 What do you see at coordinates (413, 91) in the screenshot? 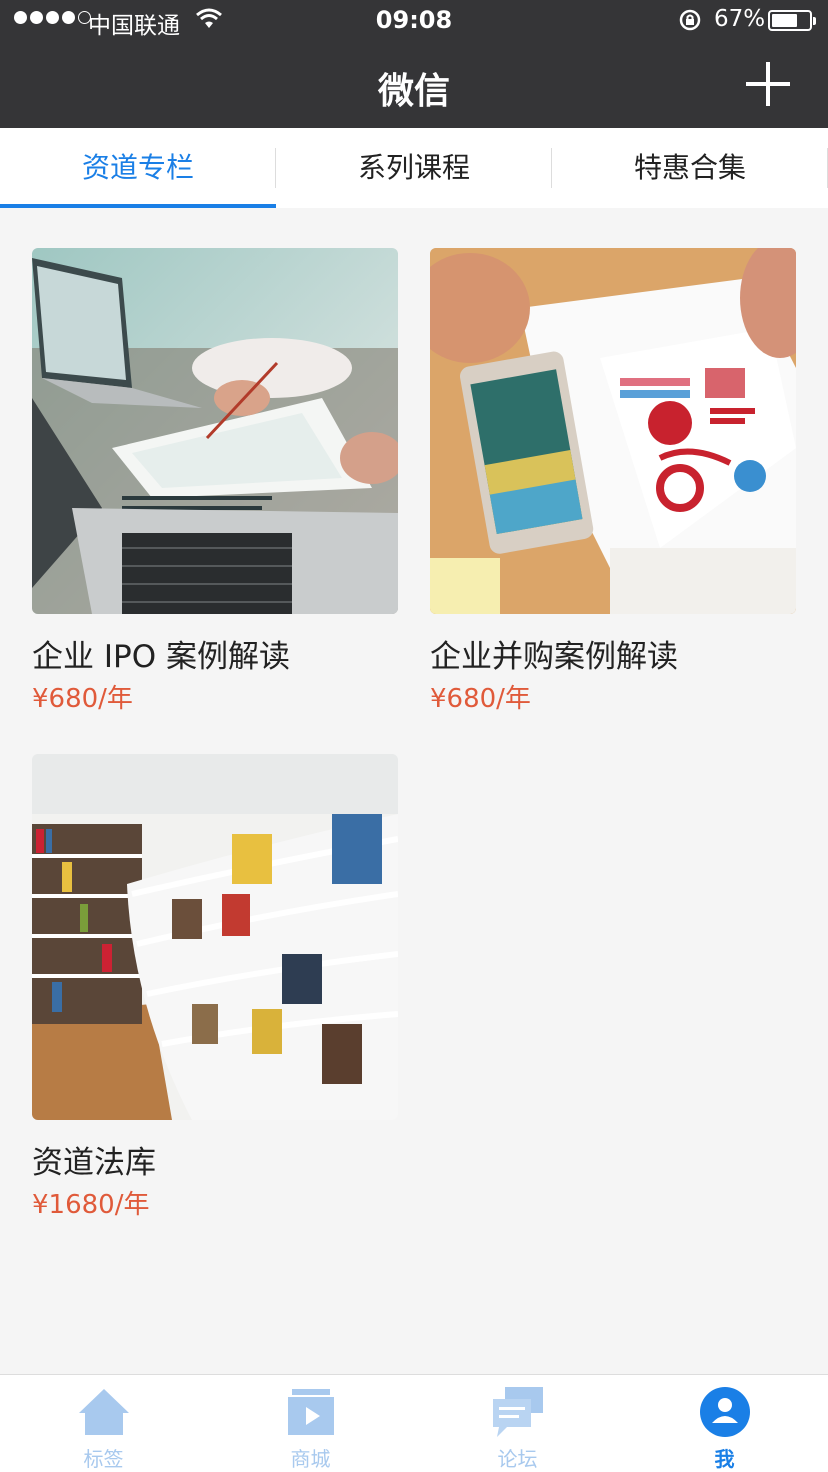
I see `page-title: 微信` at bounding box center [413, 91].